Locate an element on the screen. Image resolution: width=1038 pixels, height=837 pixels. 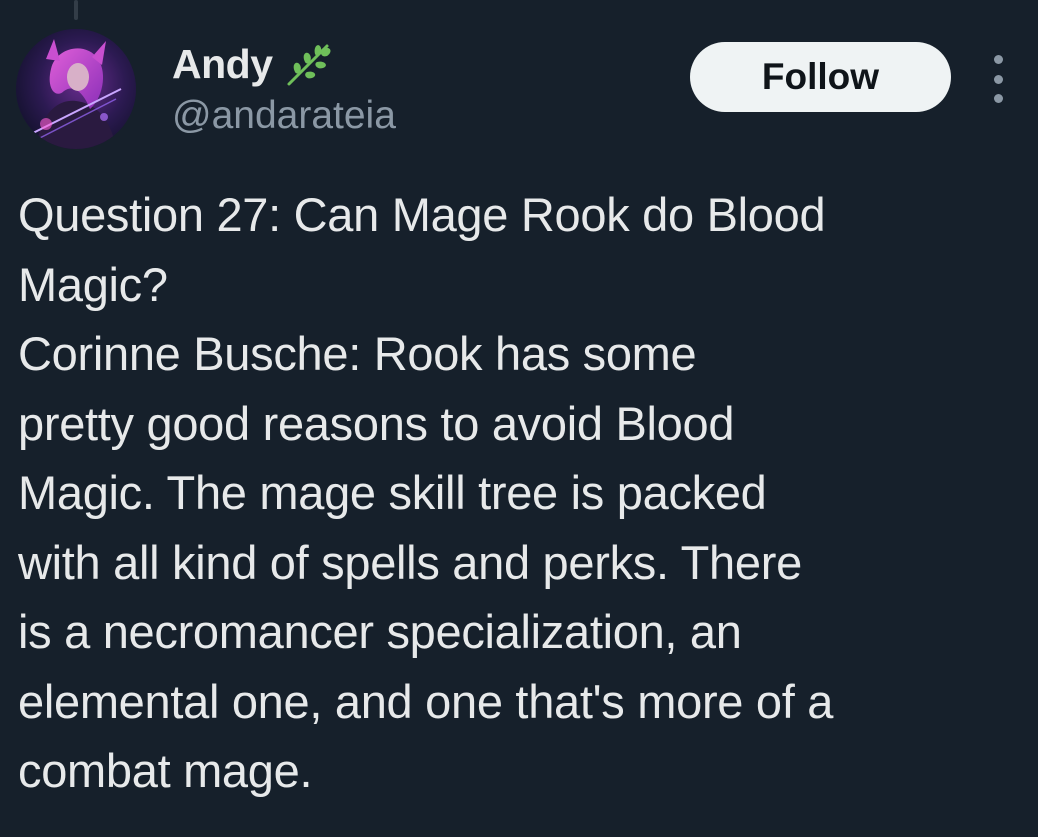
avatar-image is located at coordinates (76, 89).